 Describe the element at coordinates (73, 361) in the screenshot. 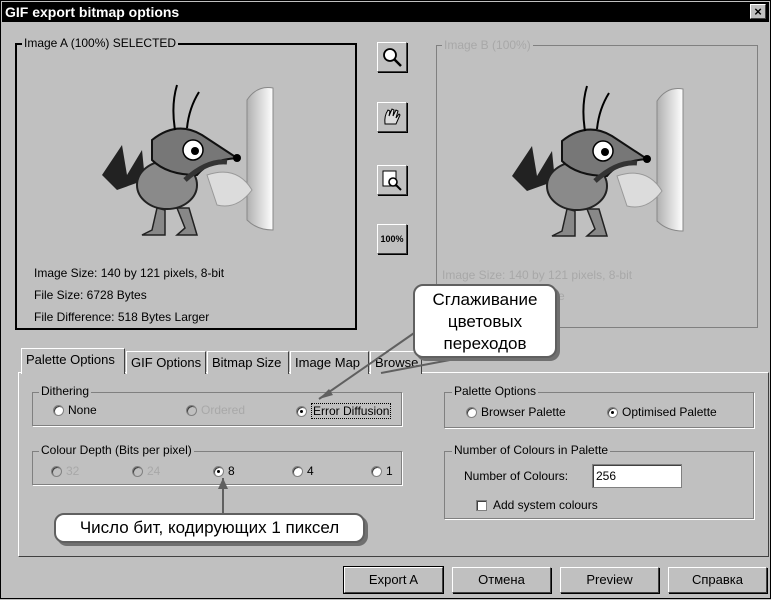

I see `tab-palette-options: Palette Options` at that location.